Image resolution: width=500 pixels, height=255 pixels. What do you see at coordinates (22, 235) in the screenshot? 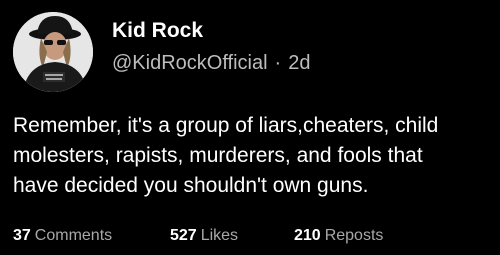
I see `comments-count: 37` at bounding box center [22, 235].